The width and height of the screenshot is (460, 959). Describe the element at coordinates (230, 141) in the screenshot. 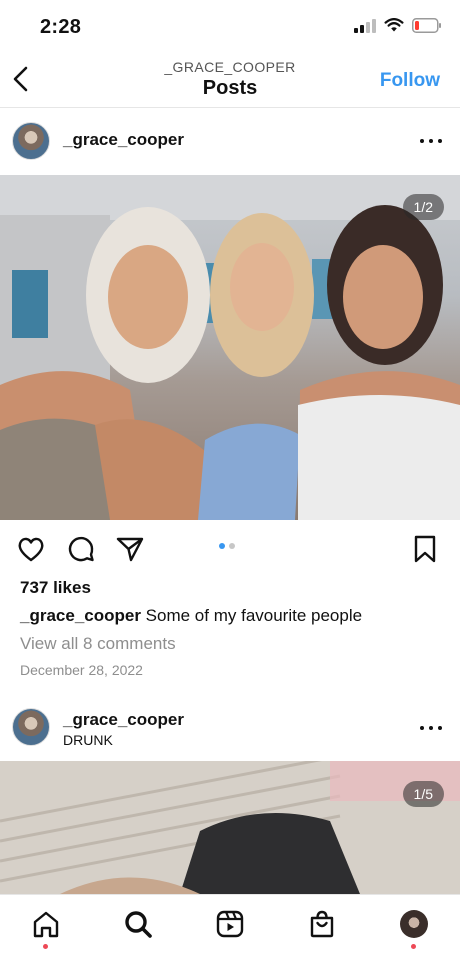

I see `post-header: _grace_cooper` at that location.